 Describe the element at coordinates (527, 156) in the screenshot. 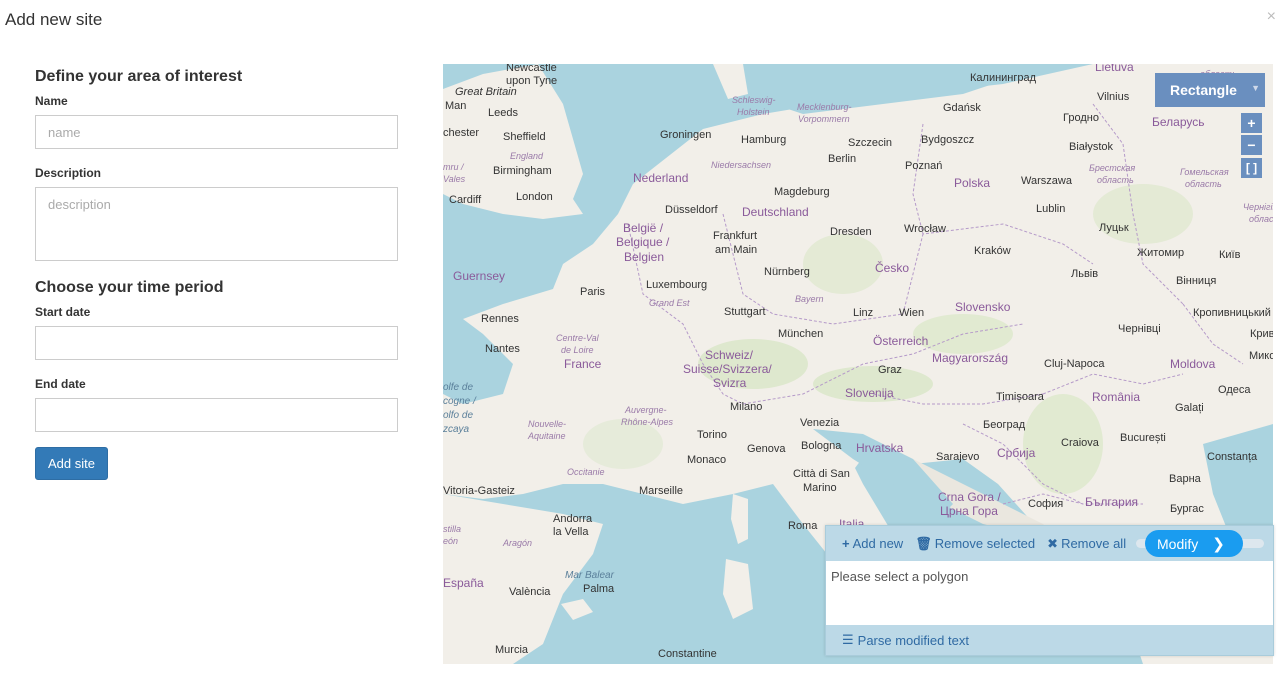

I see `map-label: England` at that location.